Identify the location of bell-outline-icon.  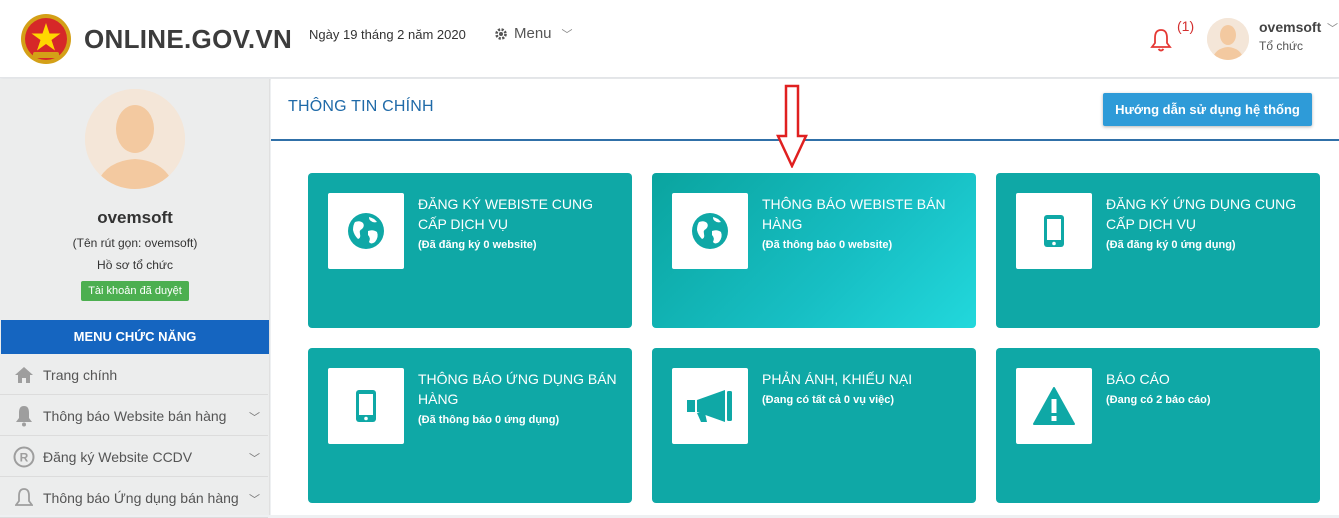
(24, 498).